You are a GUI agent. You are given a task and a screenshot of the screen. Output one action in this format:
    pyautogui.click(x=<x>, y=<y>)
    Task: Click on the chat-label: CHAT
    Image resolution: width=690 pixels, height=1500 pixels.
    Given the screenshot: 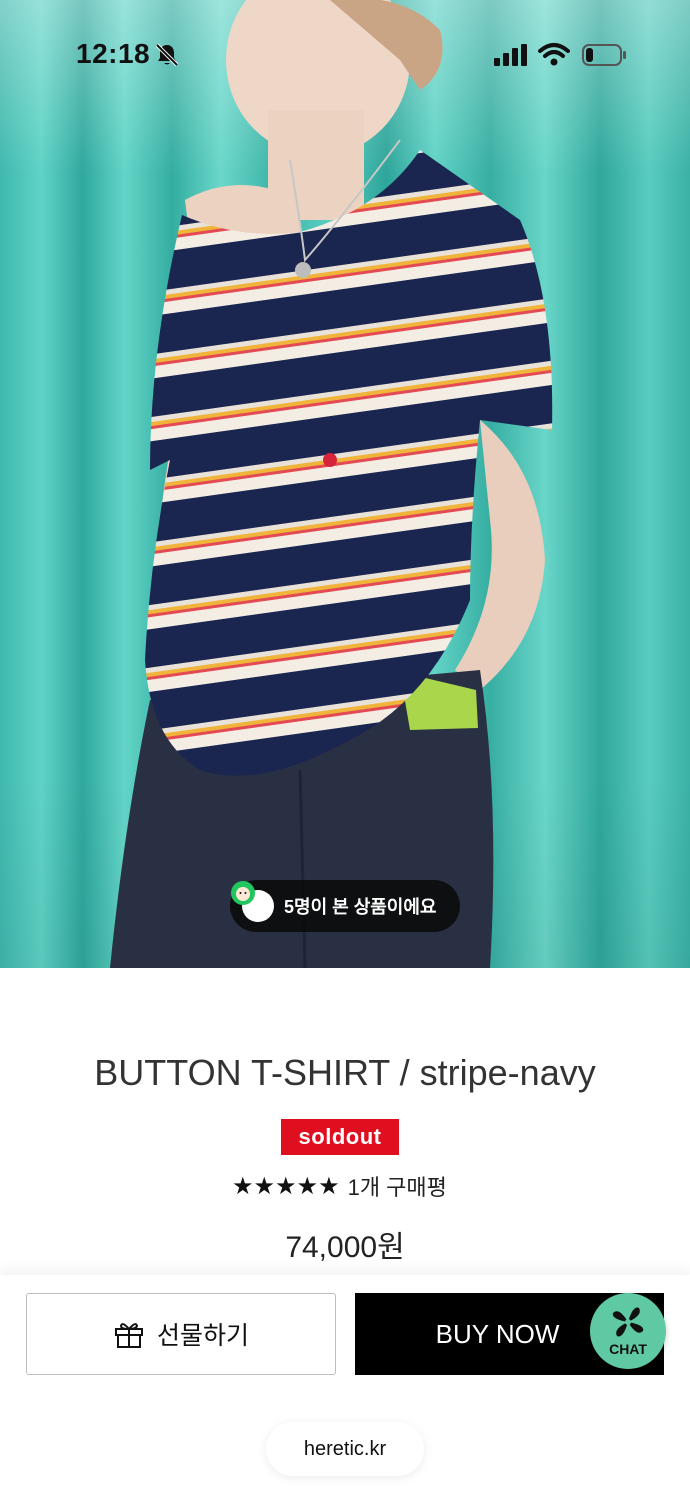 What is the action you would take?
    pyautogui.click(x=628, y=1349)
    